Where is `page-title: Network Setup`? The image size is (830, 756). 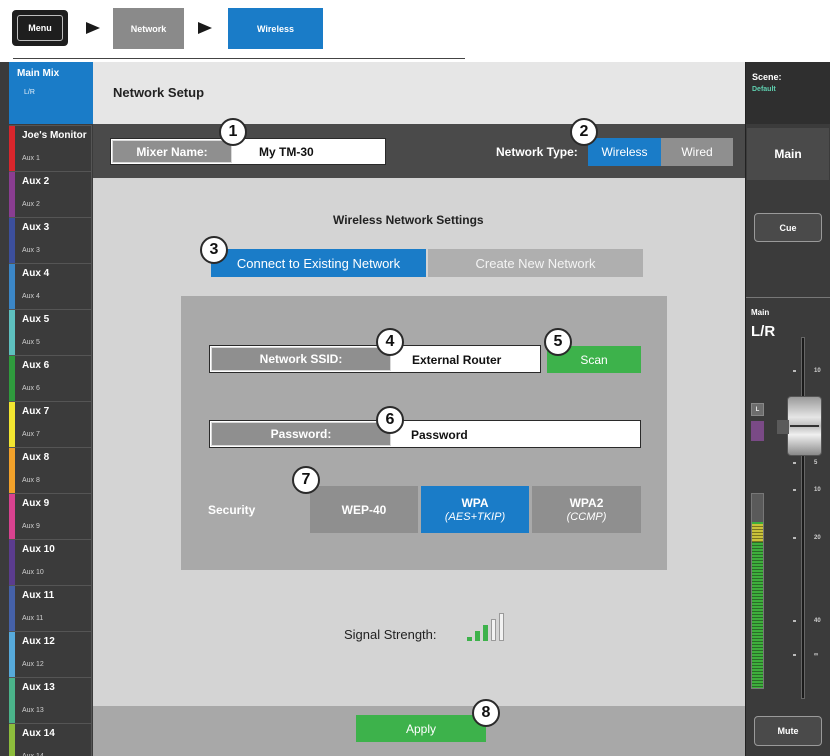
page-title: Network Setup is located at coordinates (159, 92).